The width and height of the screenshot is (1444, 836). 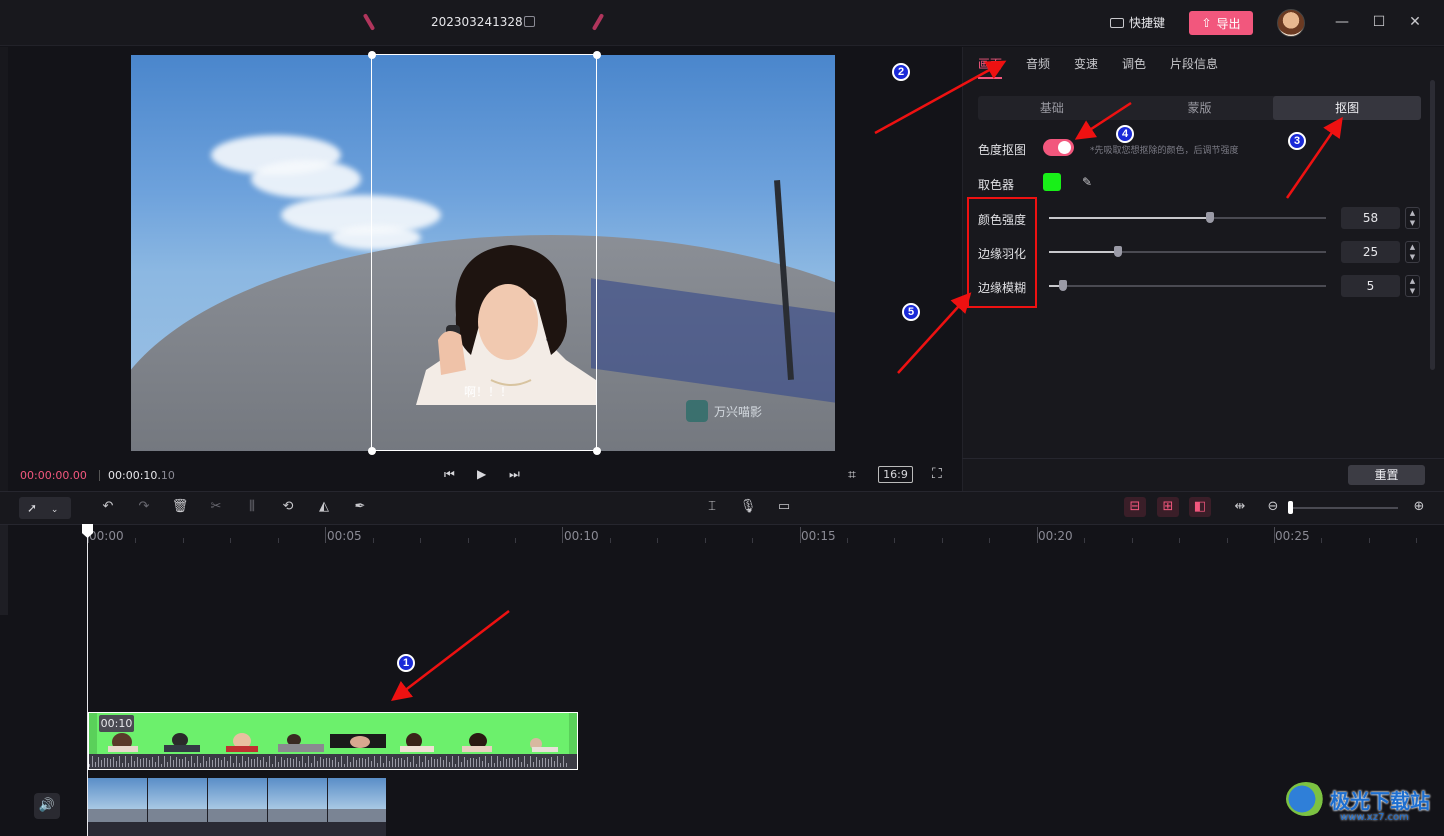 What do you see at coordinates (344, 536) in the screenshot?
I see `tick-label: 00:05` at bounding box center [344, 536].